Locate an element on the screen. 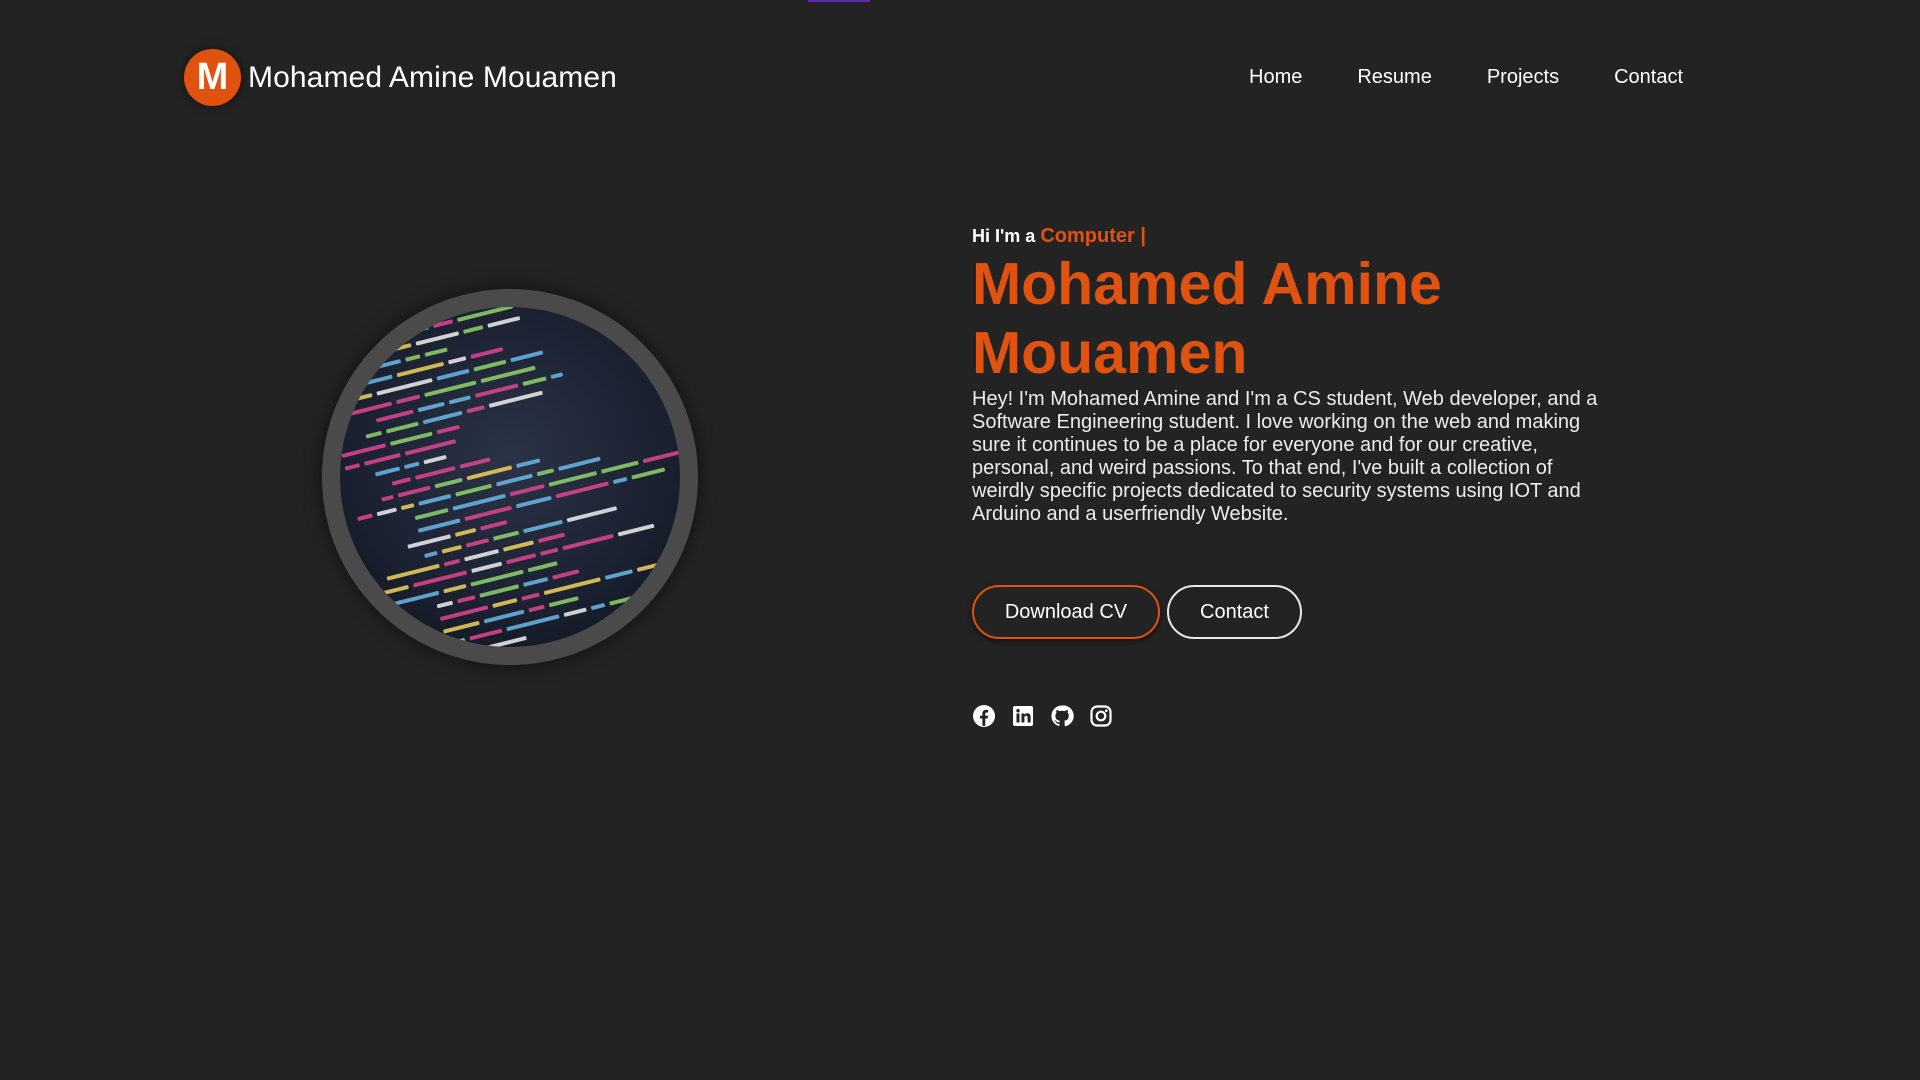  hero-name: Mohamed Amine Mouamen is located at coordinates (1207, 318).